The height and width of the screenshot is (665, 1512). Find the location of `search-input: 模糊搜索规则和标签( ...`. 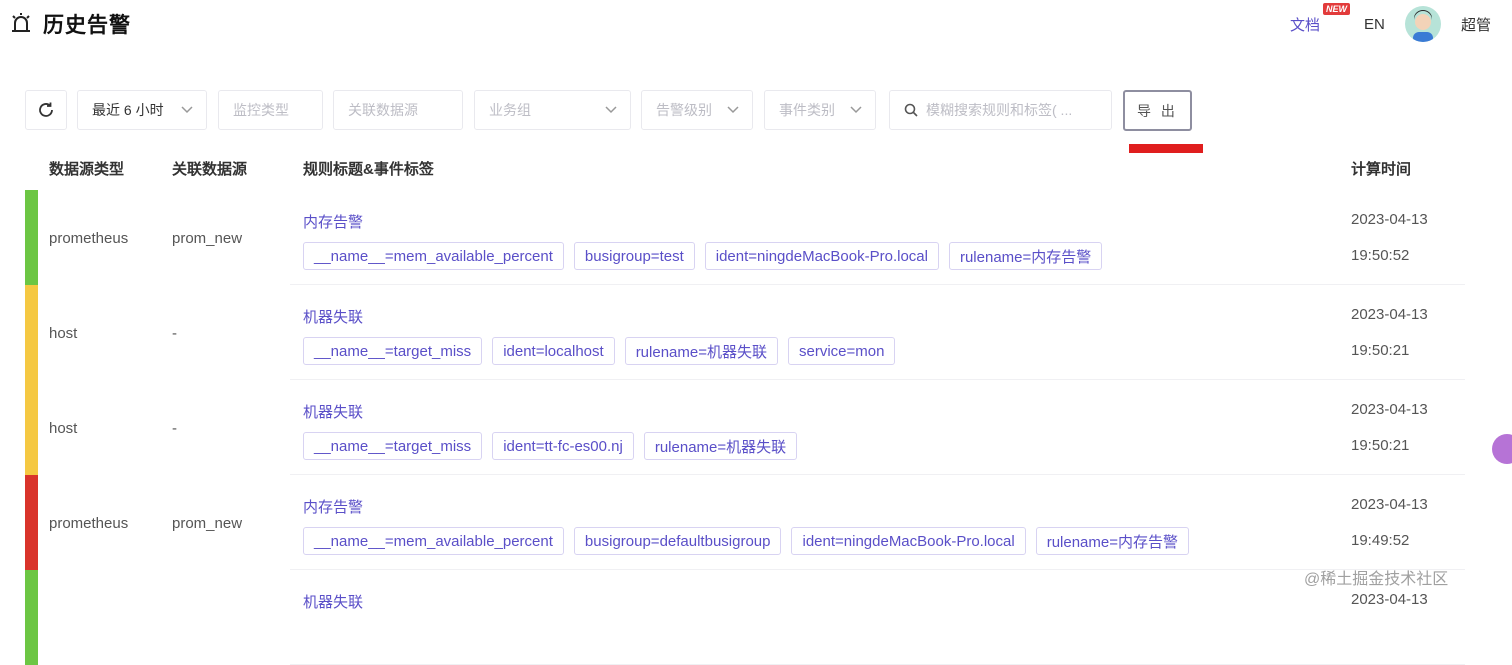

search-input: 模糊搜索规则和标签( ... is located at coordinates (1000, 110).